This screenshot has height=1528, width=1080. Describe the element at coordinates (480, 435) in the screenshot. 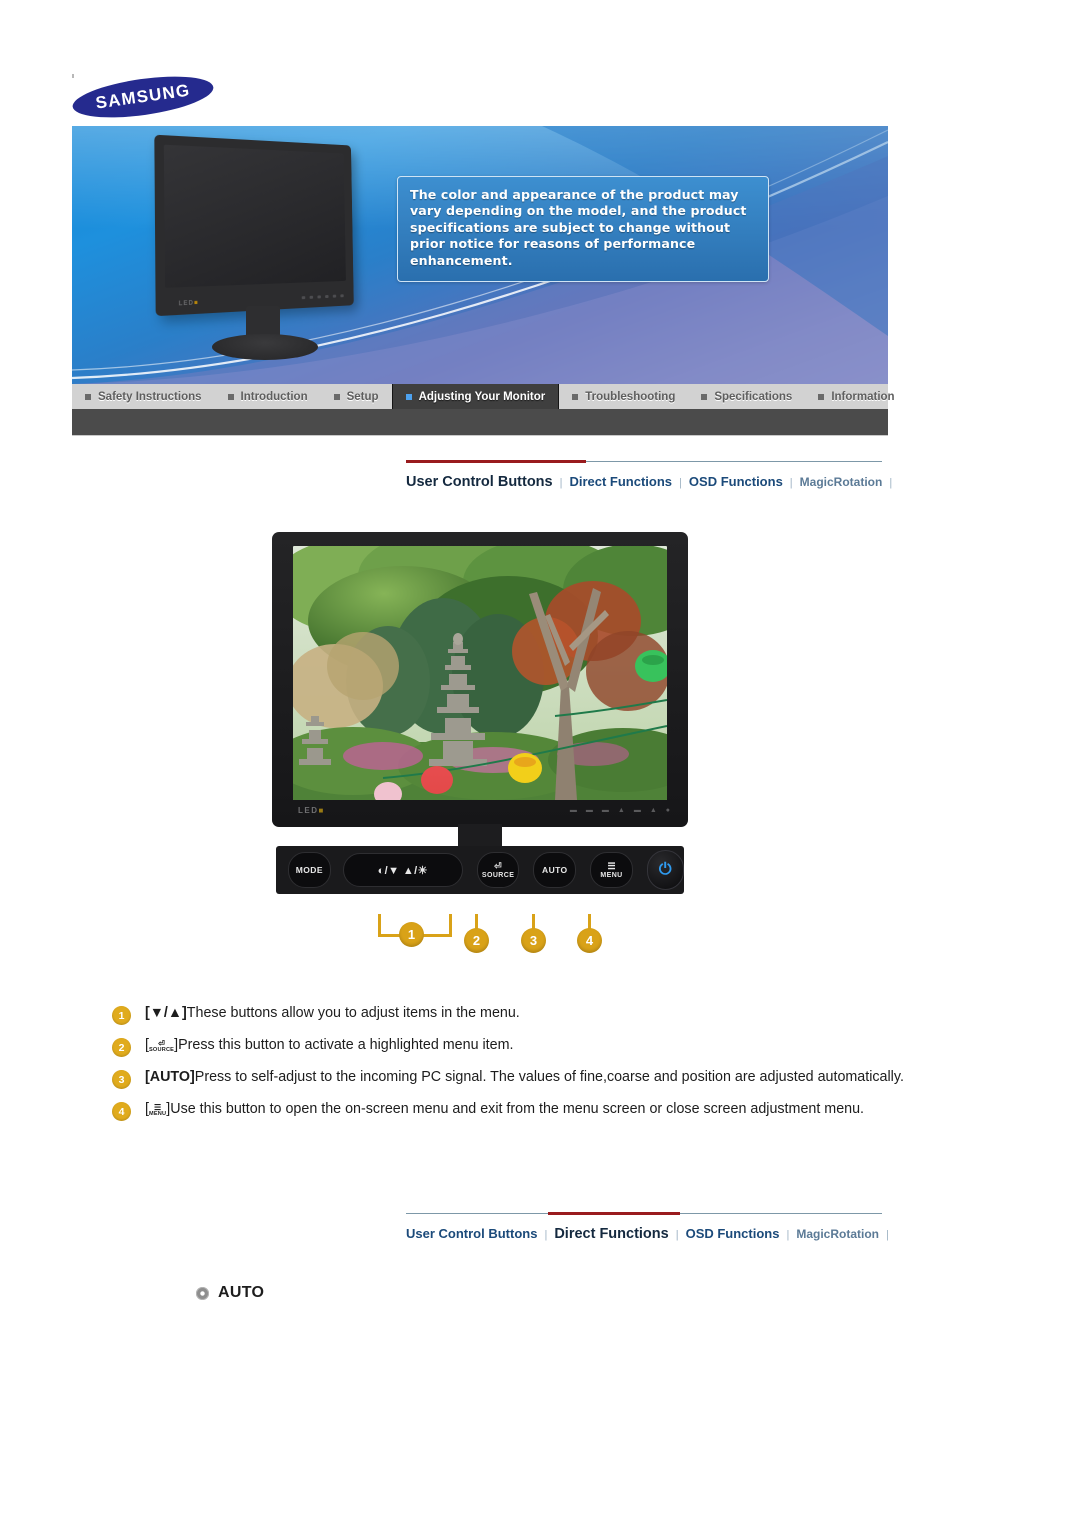

I see `tab-bar-bottom-edge` at that location.